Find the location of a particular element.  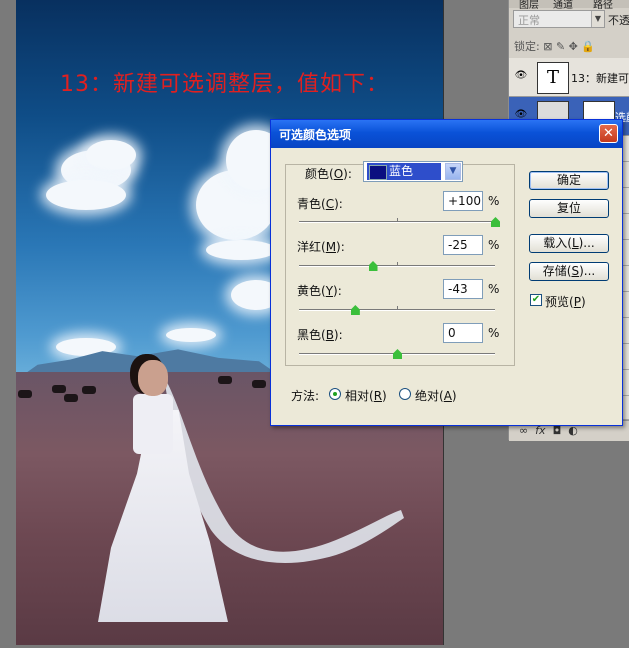

cyan-label: 青色(C): is located at coordinates (320, 204).